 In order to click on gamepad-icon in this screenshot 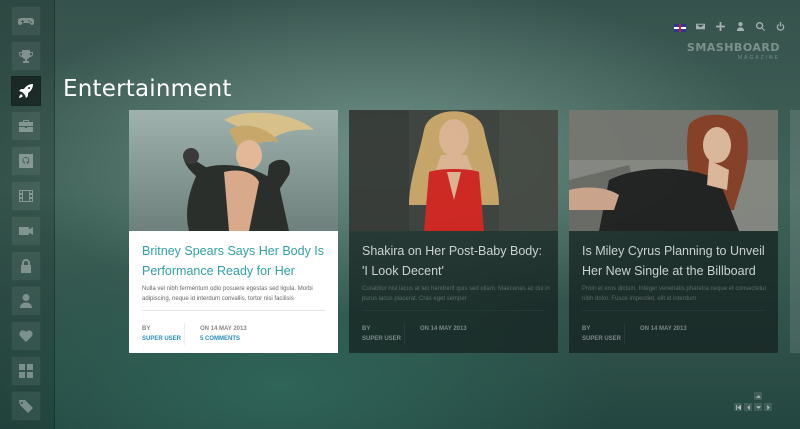, I will do `click(26, 21)`.